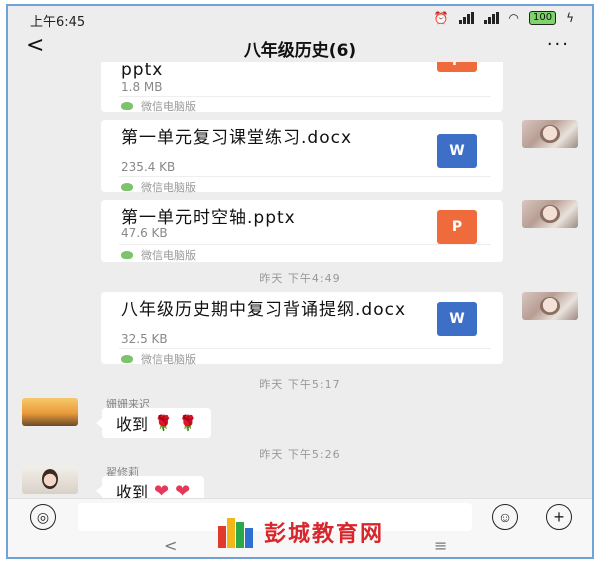 The width and height of the screenshot is (600, 563). What do you see at coordinates (264, 310) in the screenshot?
I see `file-name: 八年级历史期中复习背诵提纲.docx` at bounding box center [264, 310].